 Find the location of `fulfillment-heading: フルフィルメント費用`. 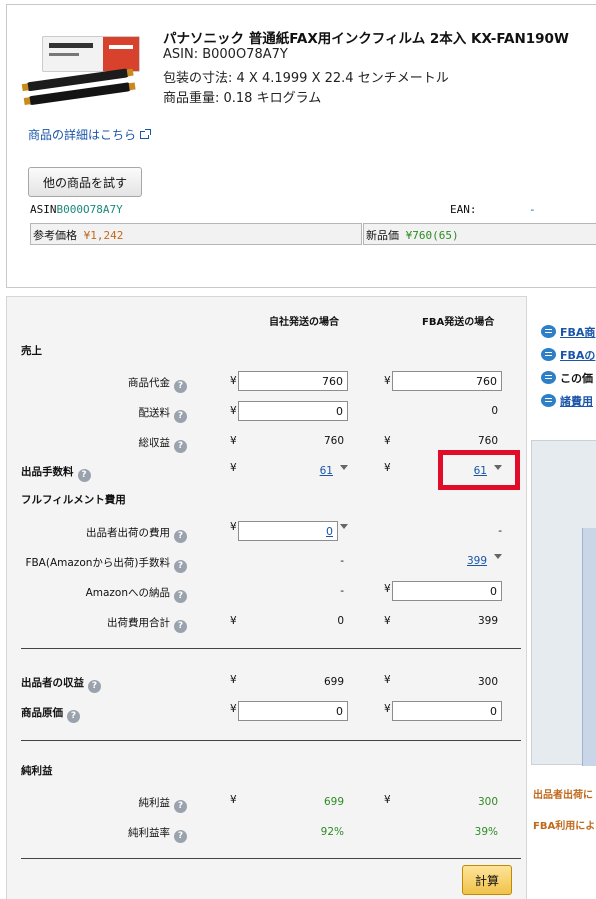

fulfillment-heading: フルフィルメント費用 is located at coordinates (73, 500).